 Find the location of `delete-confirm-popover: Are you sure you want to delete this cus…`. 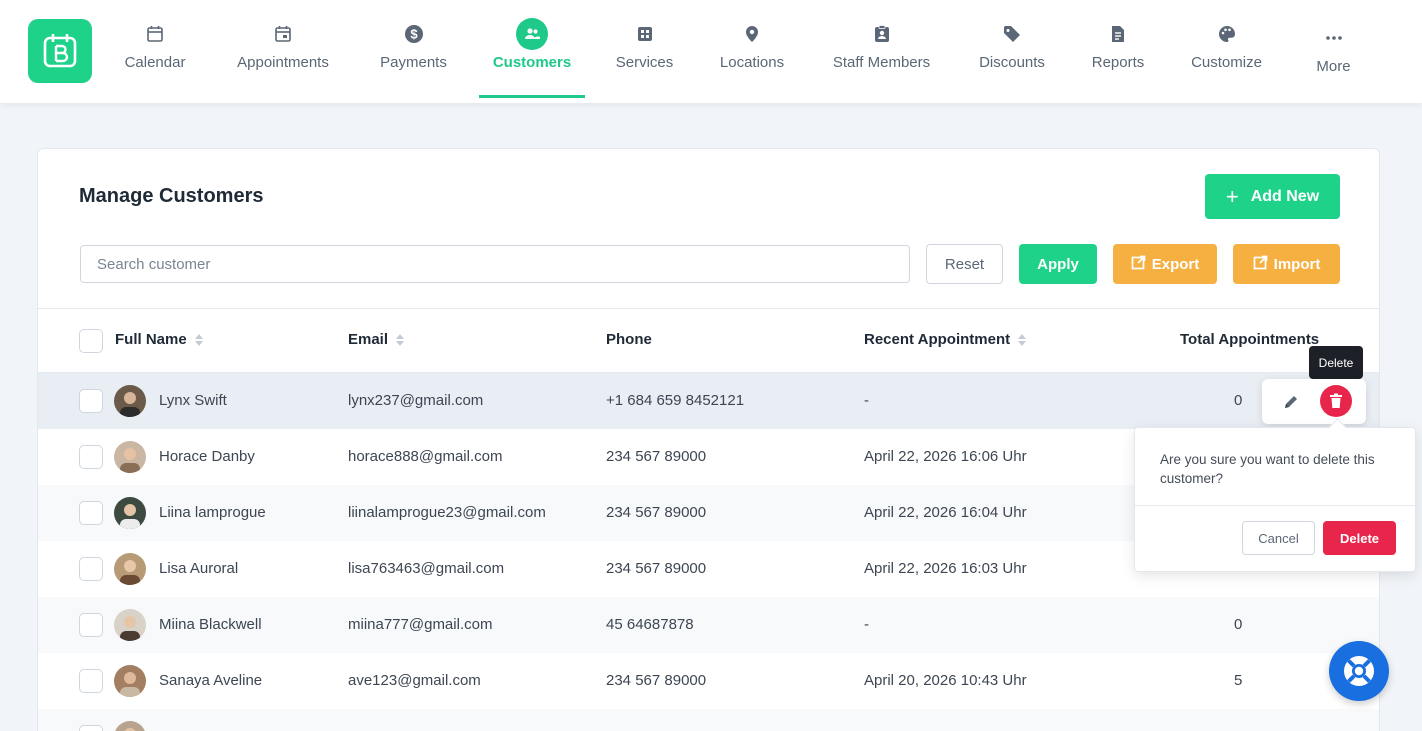

delete-confirm-popover: Are you sure you want to delete this cus… is located at coordinates (1275, 499).